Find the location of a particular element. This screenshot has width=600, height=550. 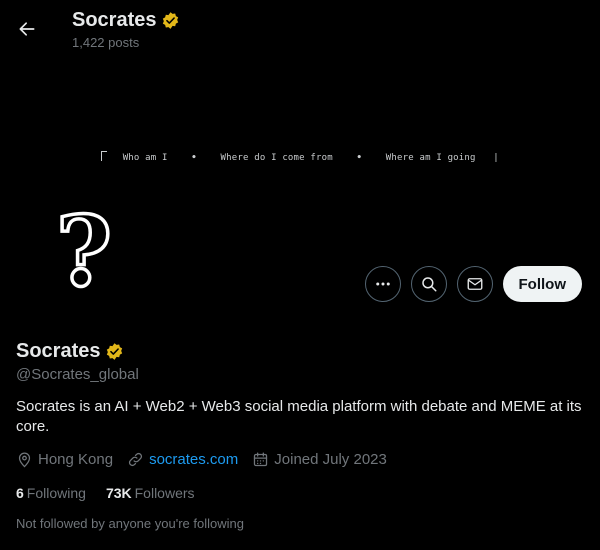

banner-end-mark: | is located at coordinates (496, 158).